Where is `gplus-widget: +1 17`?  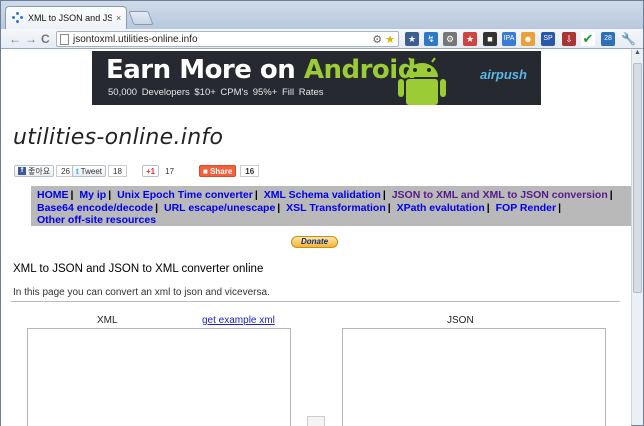 gplus-widget: +1 17 is located at coordinates (160, 171).